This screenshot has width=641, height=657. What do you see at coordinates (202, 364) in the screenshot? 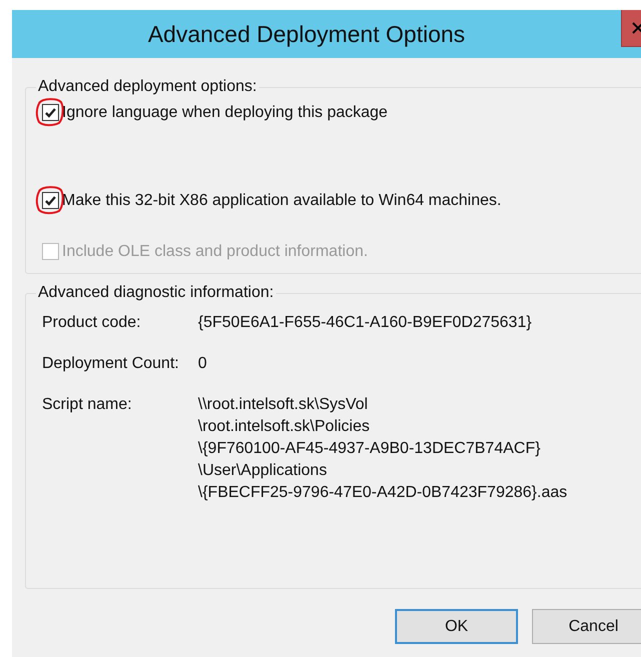
I see `field-value: 0` at bounding box center [202, 364].